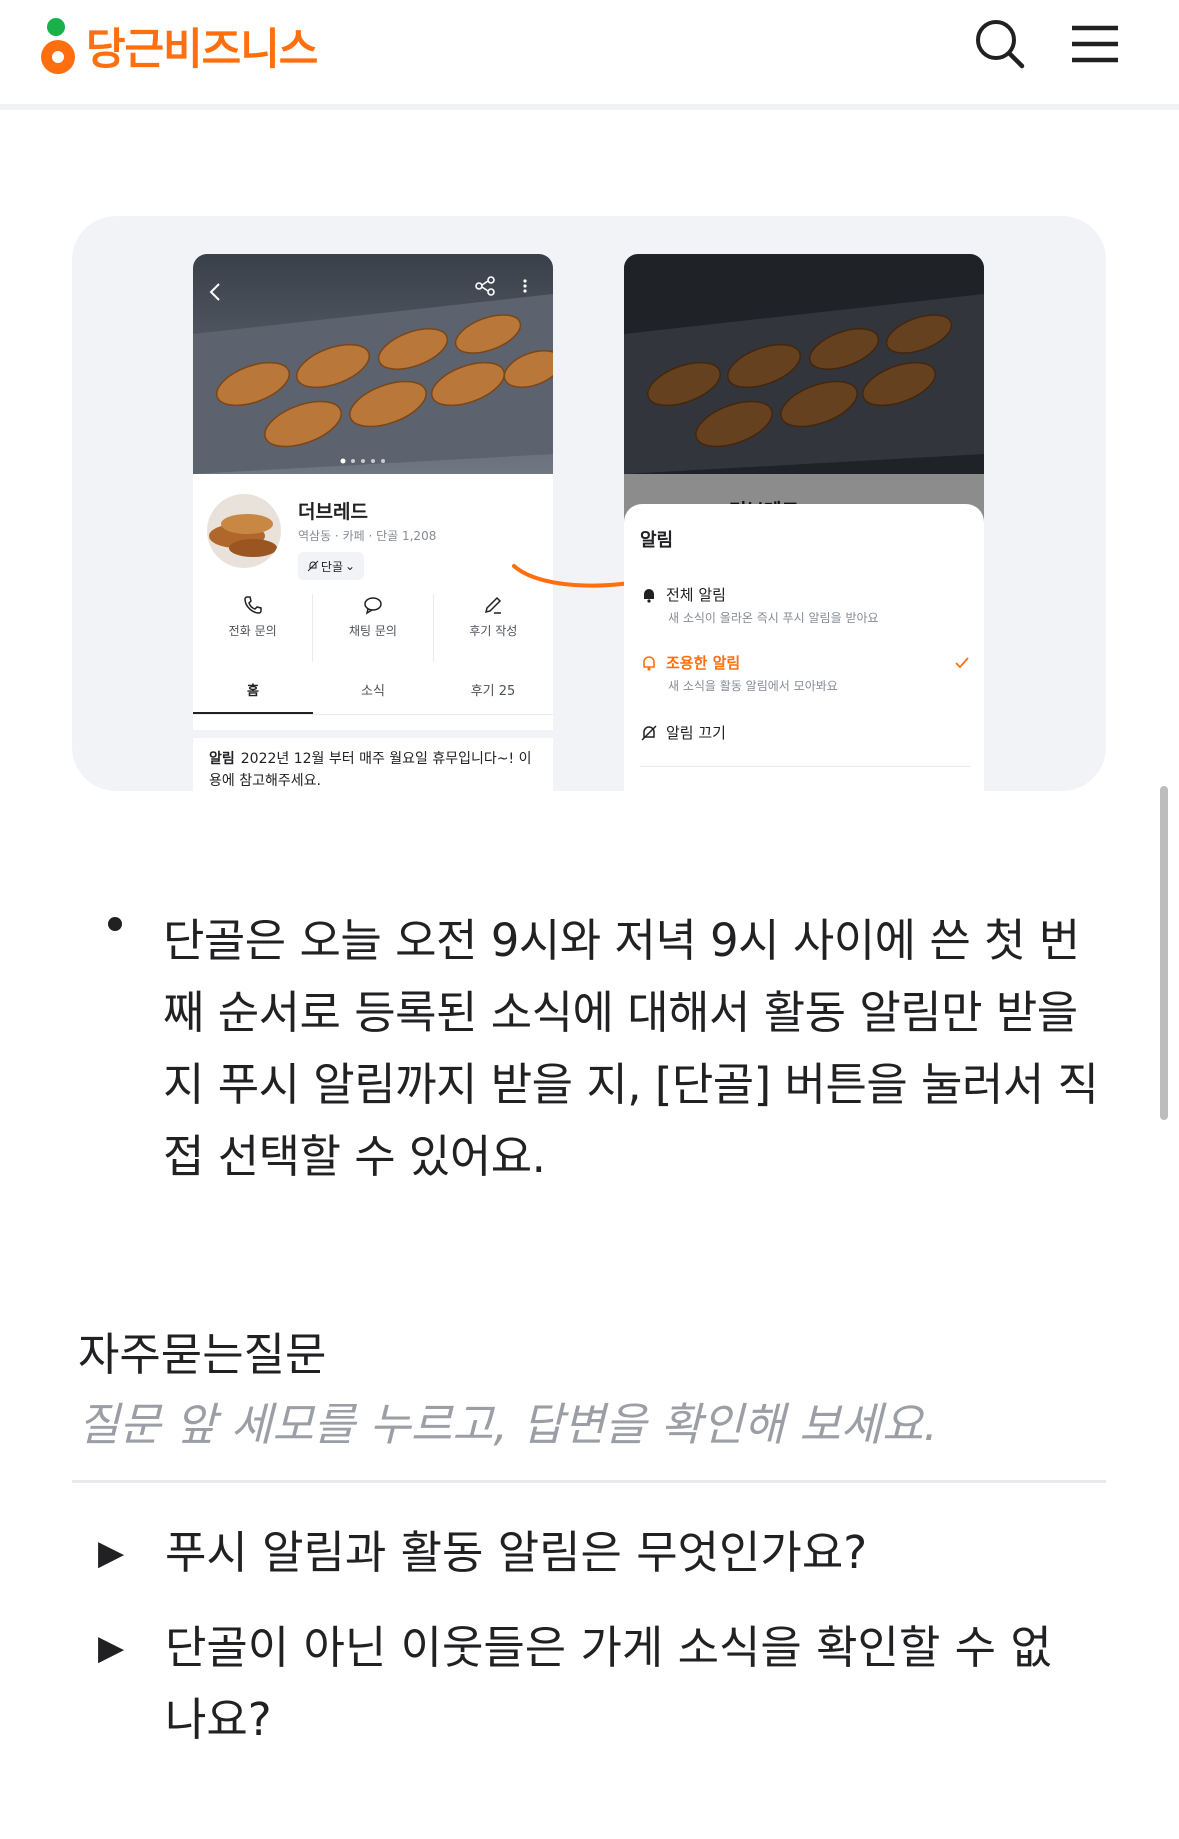  What do you see at coordinates (350, 566) in the screenshot?
I see `chevron-down-icon: ⌄` at bounding box center [350, 566].